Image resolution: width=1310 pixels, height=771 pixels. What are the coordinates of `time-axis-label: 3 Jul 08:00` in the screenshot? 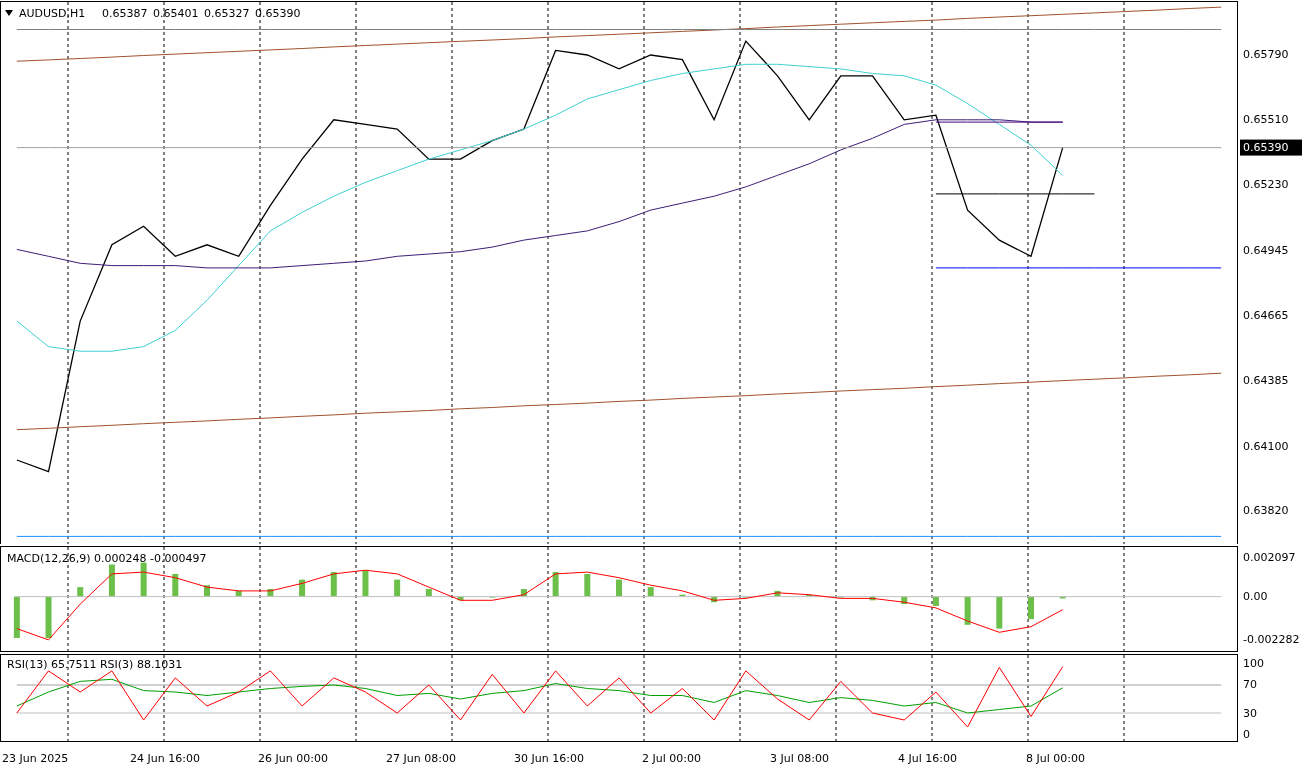 It's located at (800, 758).